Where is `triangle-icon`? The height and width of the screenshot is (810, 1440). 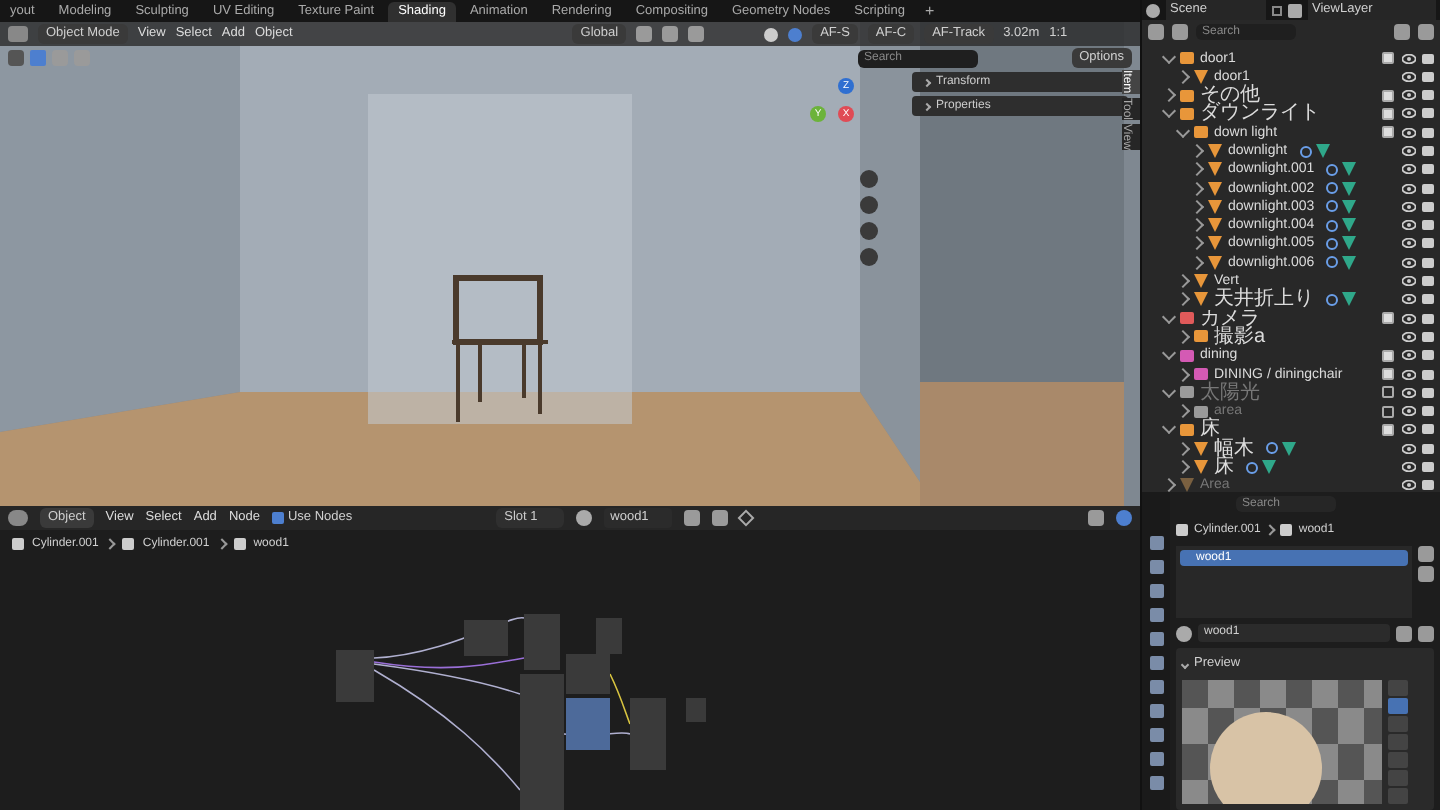
triangle-icon is located at coordinates (1201, 76).